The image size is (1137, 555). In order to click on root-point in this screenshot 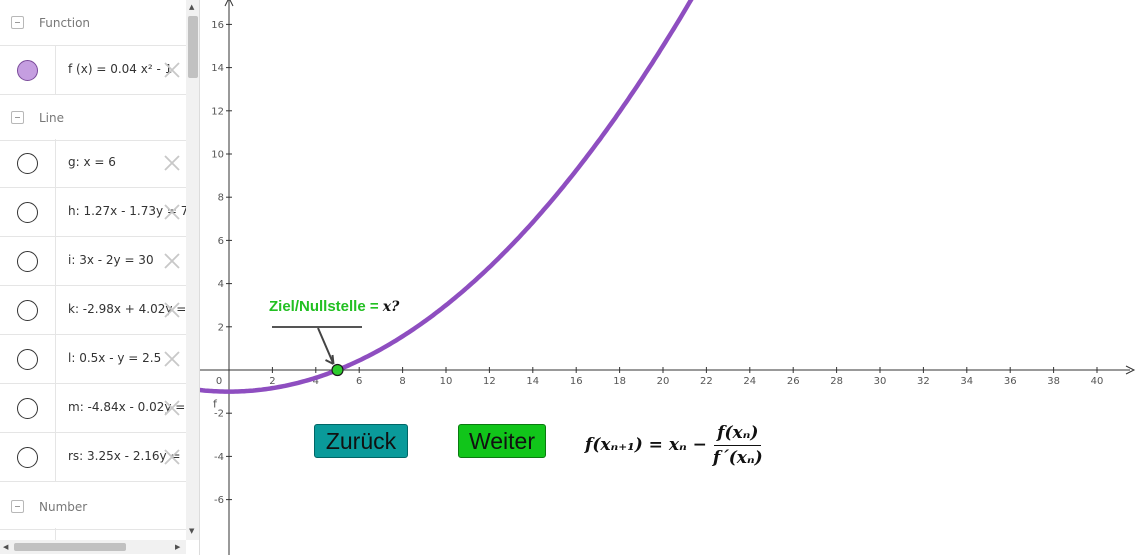, I will do `click(337, 370)`.